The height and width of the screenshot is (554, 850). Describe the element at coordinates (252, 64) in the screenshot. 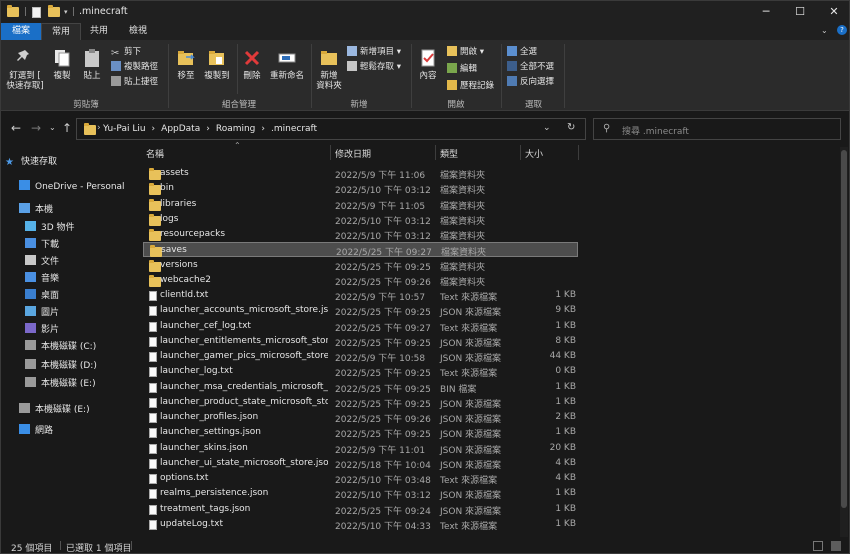

I see `delete-button: 刪除` at that location.